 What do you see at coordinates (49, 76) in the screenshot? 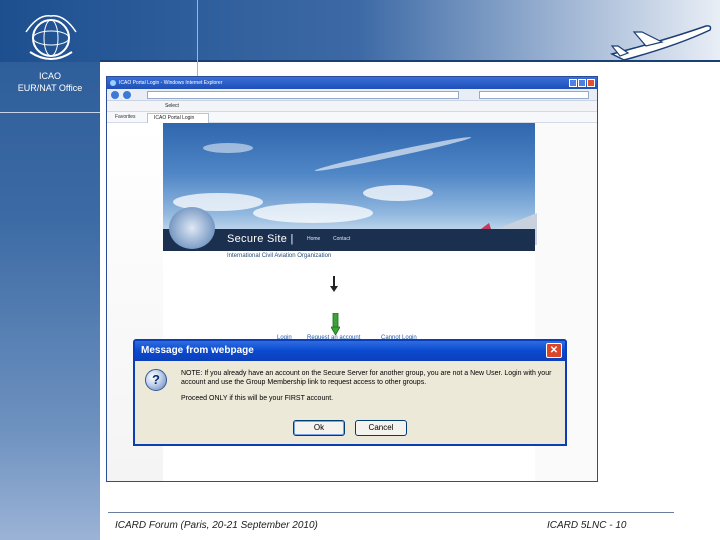
I see `office-line-1: ICAO` at bounding box center [49, 76].